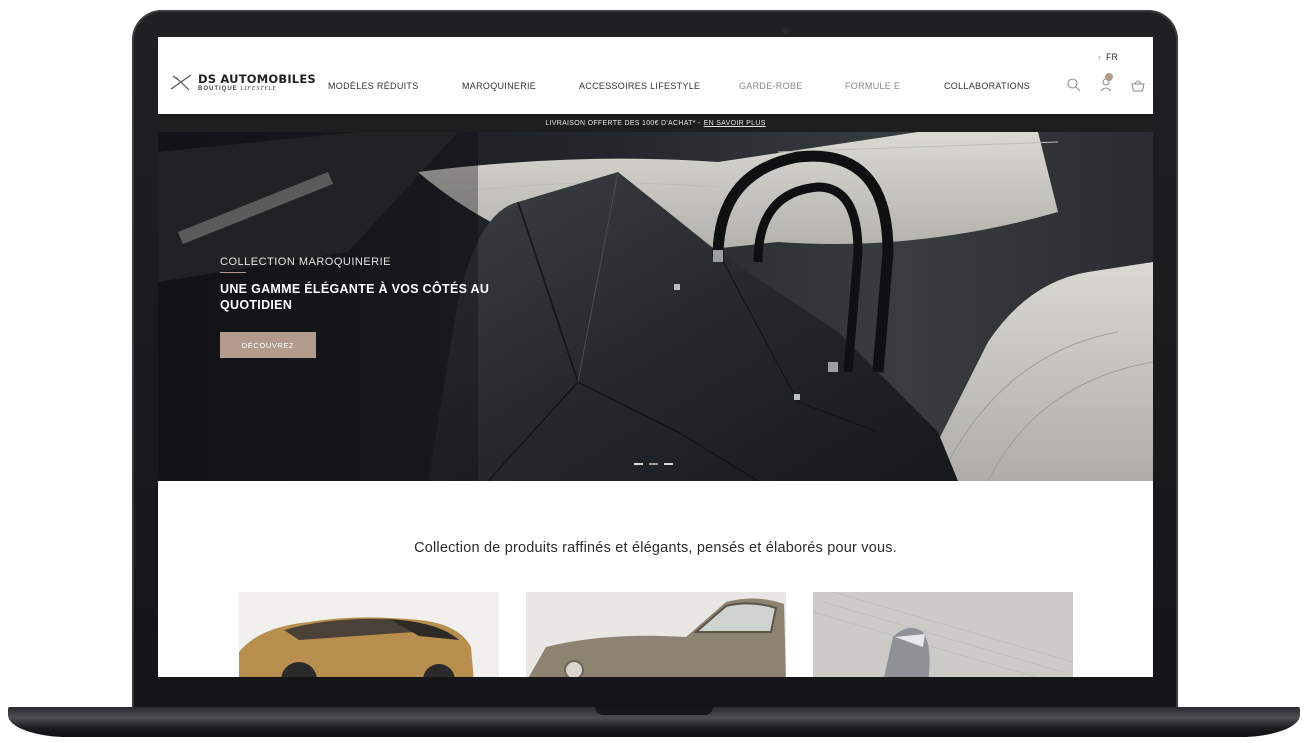 The image size is (1307, 743). Describe the element at coordinates (1099, 57) in the screenshot. I see `chevron-left-icon: ‹` at that location.